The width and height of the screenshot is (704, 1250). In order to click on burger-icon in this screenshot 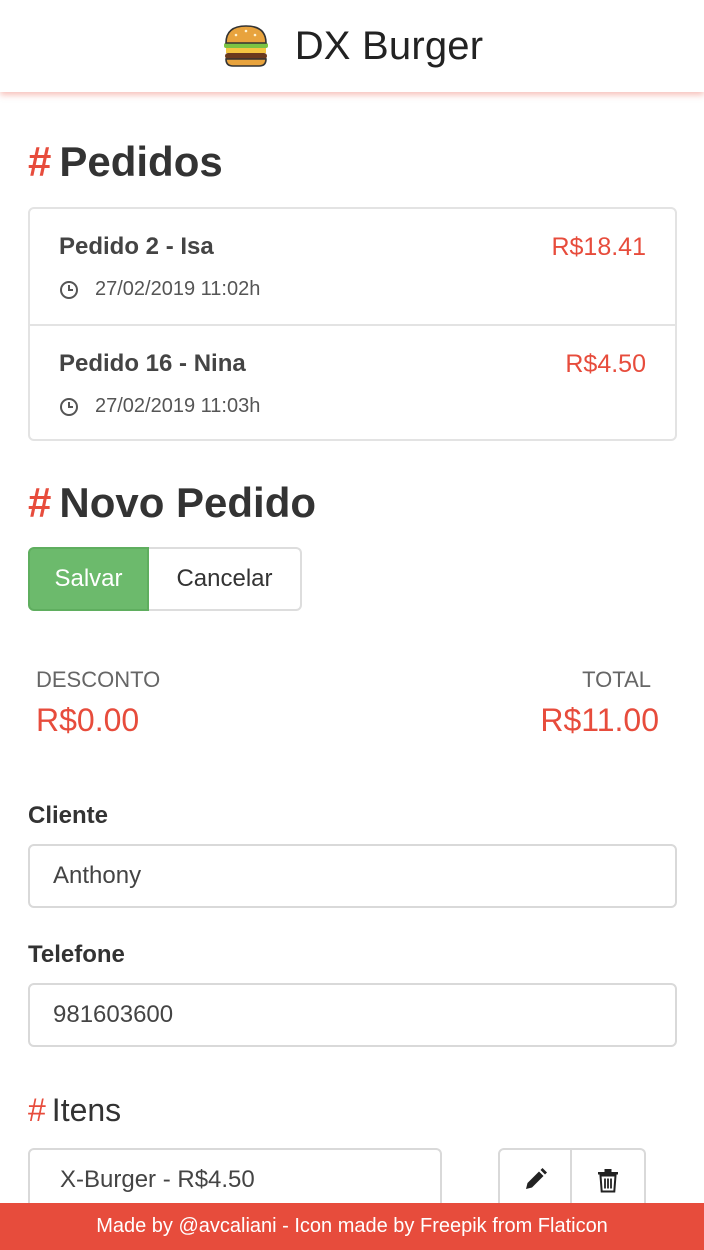, I will do `click(245, 46)`.